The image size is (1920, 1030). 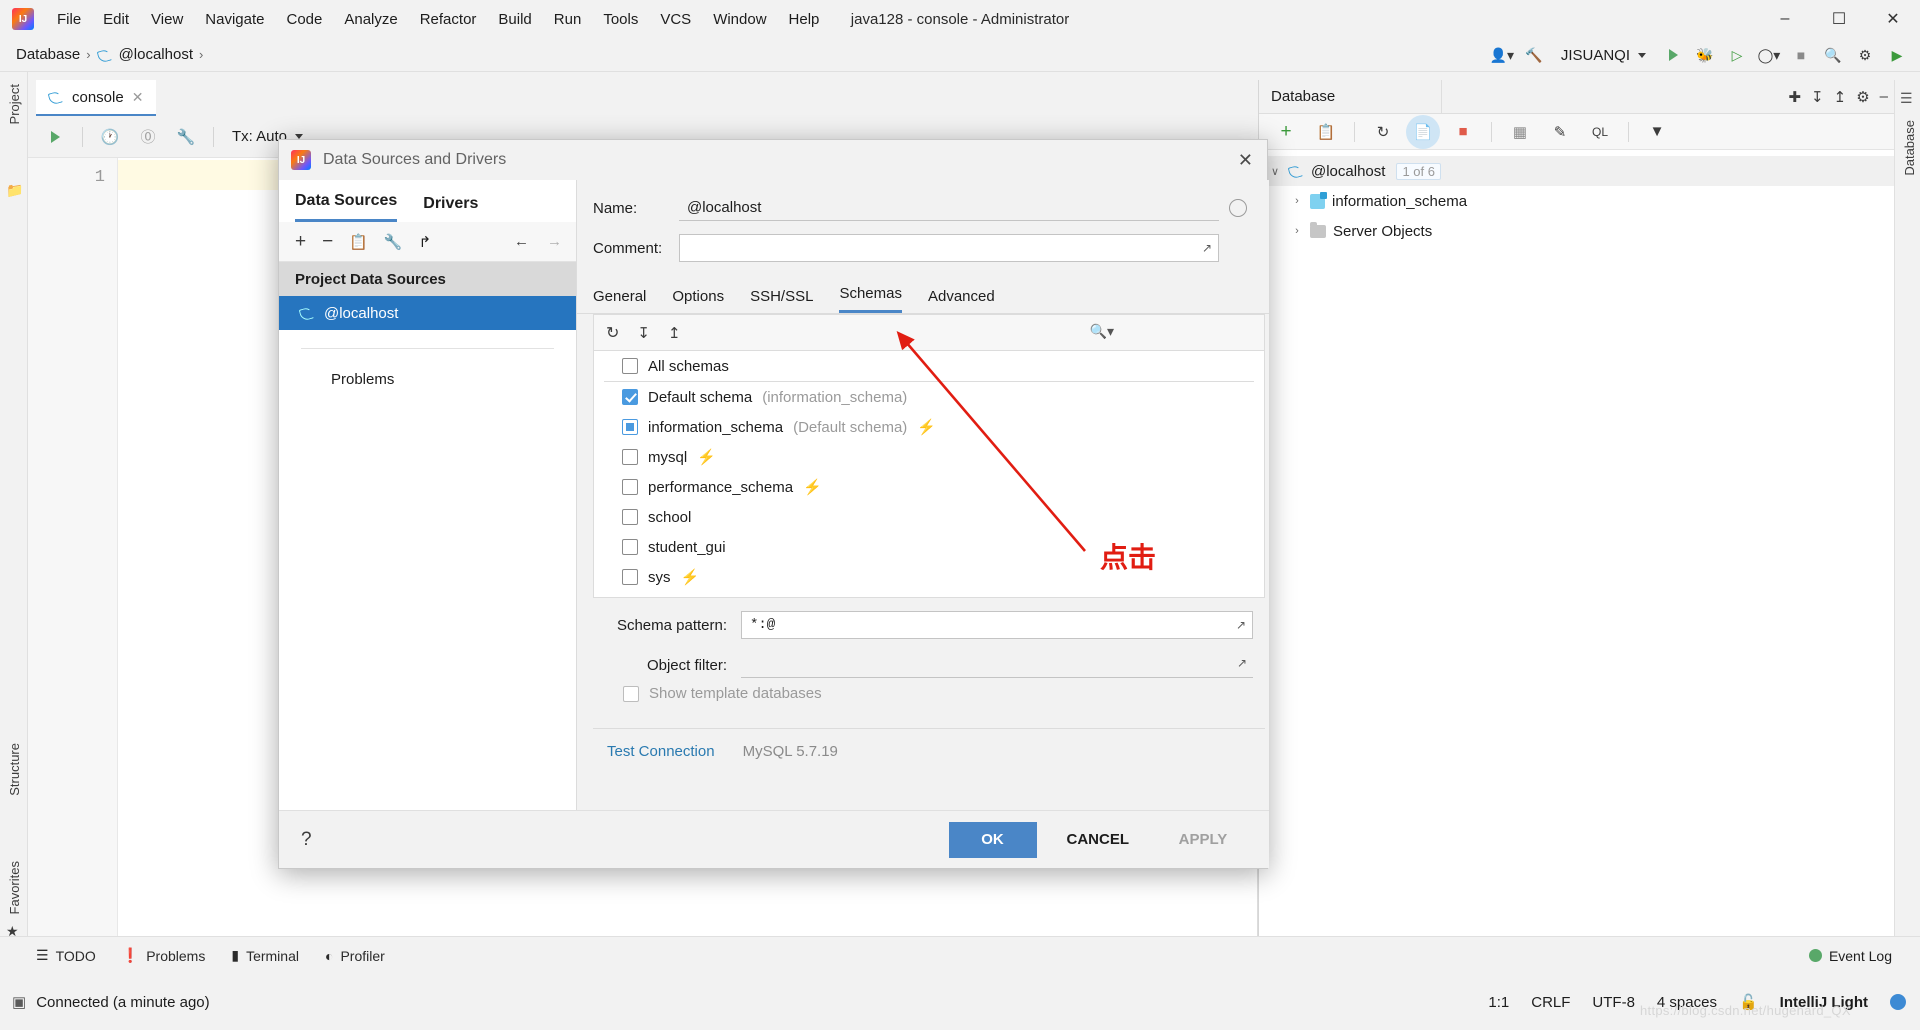 I want to click on datasource-list-item-localhost: @localhost, so click(x=427, y=313).